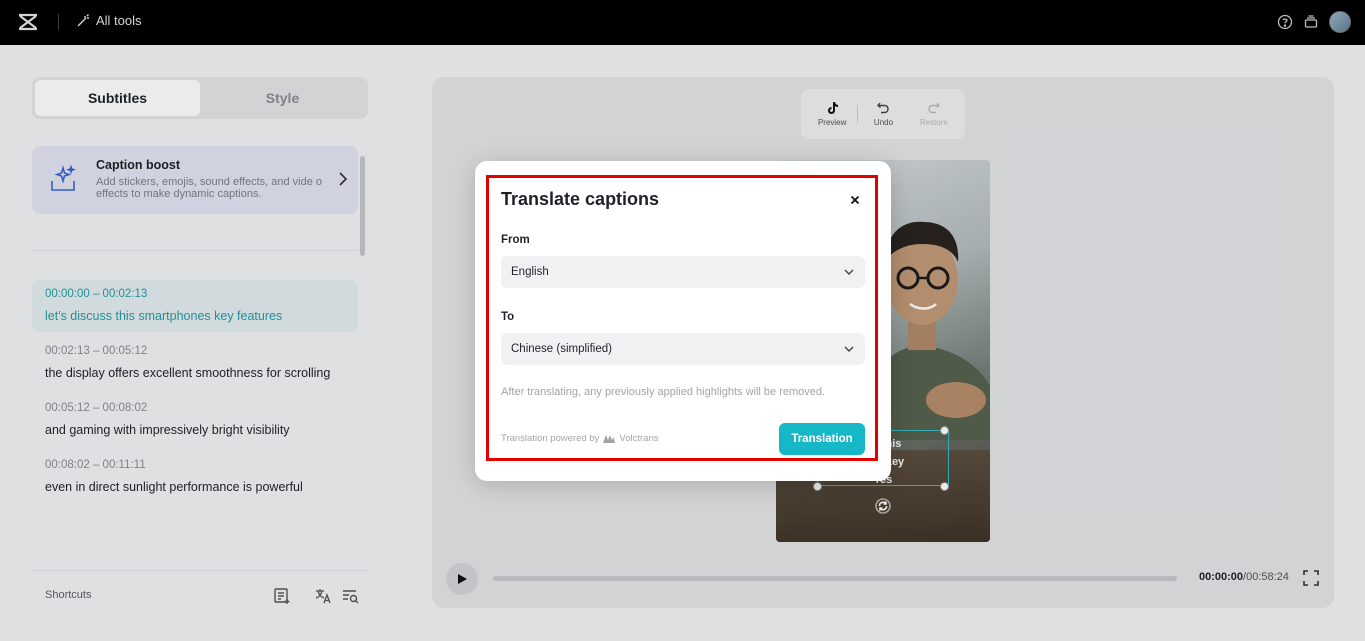 Image resolution: width=1365 pixels, height=641 pixels. What do you see at coordinates (639, 438) in the screenshot?
I see `provider-name: Volctrans` at bounding box center [639, 438].